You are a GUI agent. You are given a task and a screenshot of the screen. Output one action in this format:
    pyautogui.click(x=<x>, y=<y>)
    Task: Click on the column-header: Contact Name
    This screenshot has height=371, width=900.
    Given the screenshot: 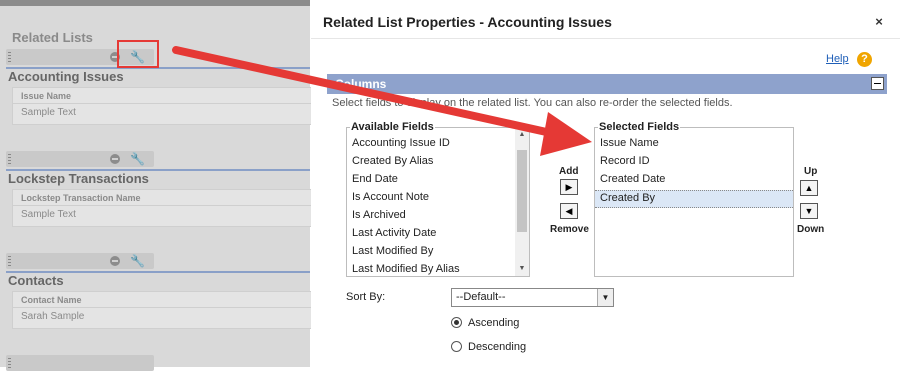 What is the action you would take?
    pyautogui.click(x=51, y=300)
    